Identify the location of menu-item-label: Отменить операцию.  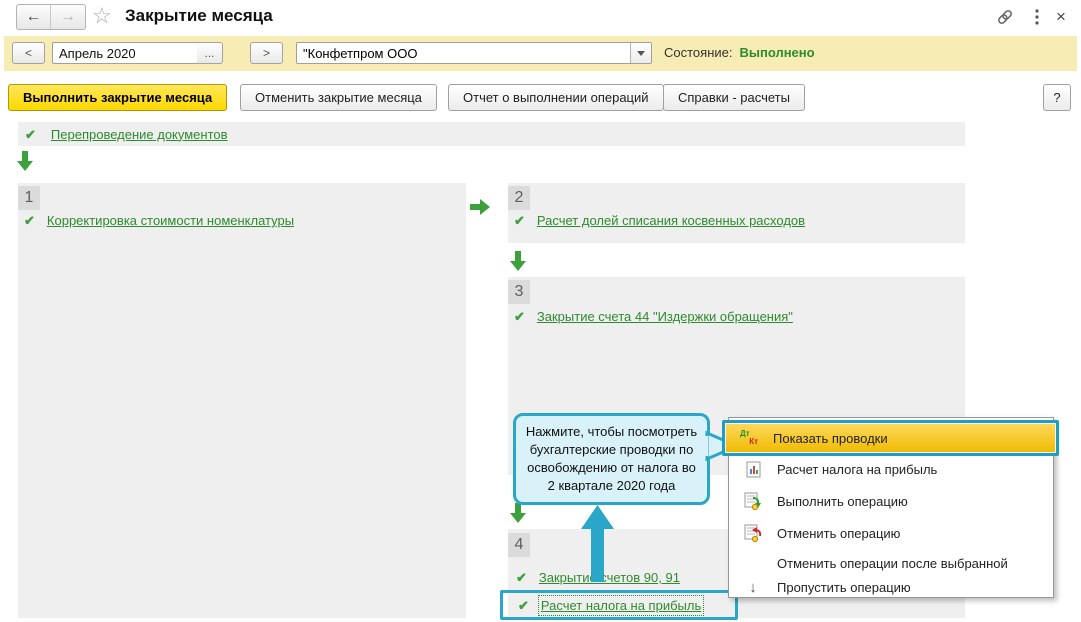
(839, 533).